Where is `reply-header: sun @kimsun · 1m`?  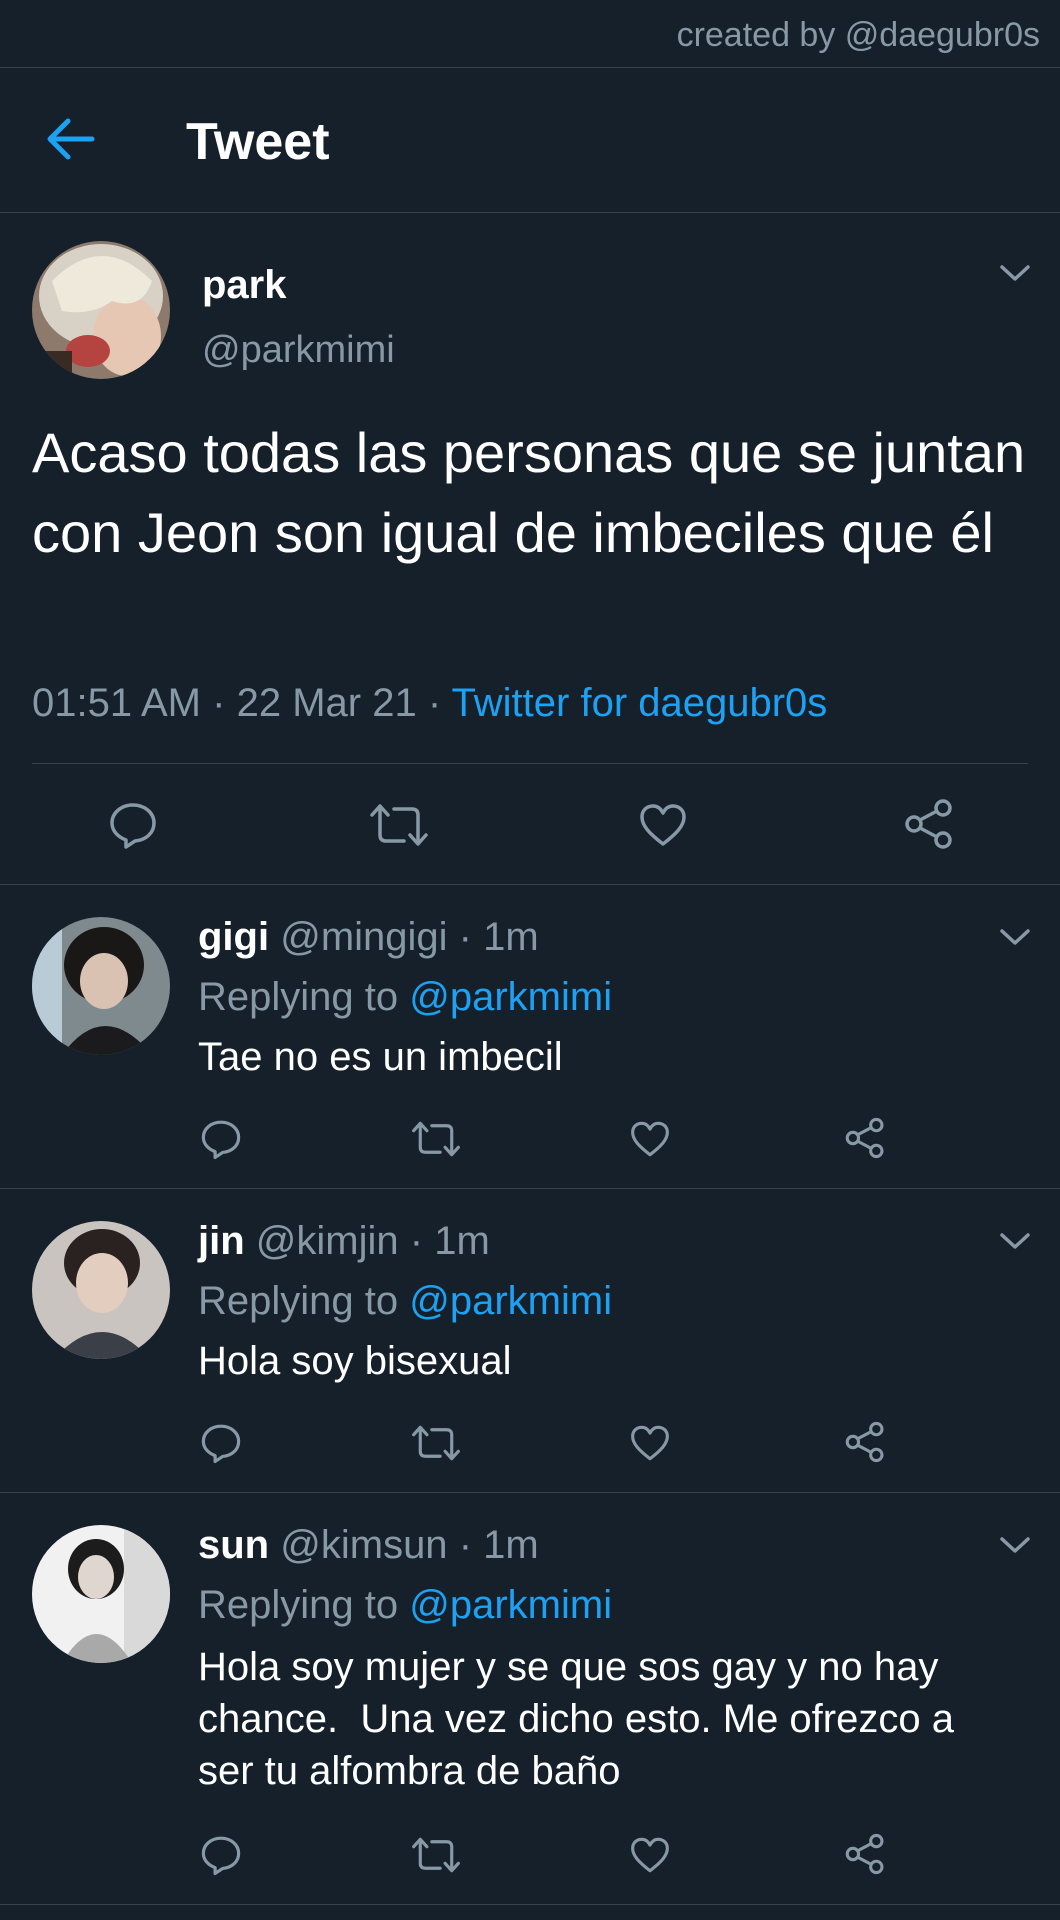
reply-header: sun @kimsun · 1m is located at coordinates (368, 1545).